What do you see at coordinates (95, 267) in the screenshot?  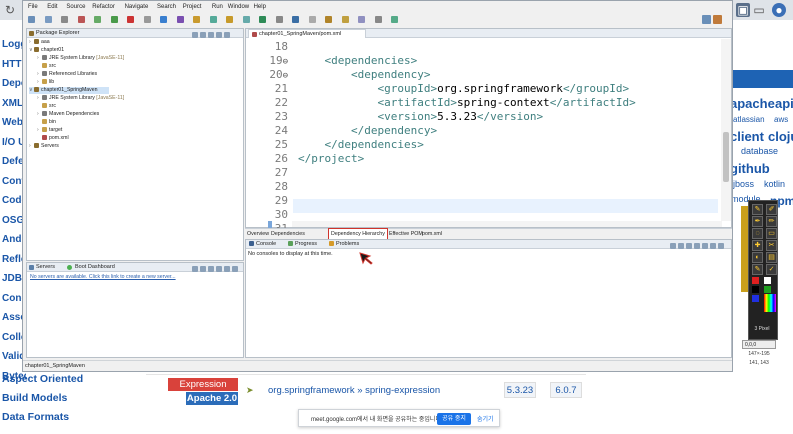 I see `tab-boot-dashboard: Boot Dashboard` at bounding box center [95, 267].